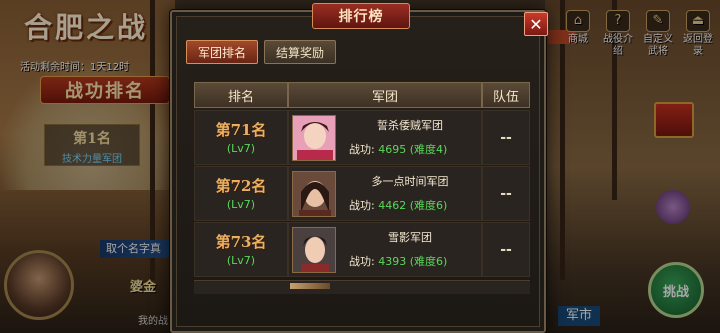 The width and height of the screenshot is (720, 333). I want to click on difficulty-label: (难度4), so click(428, 149).